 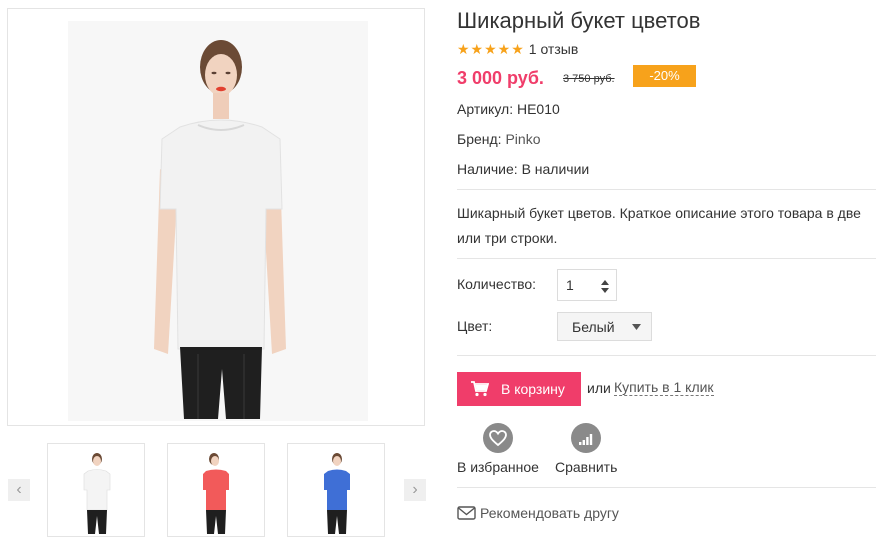 I want to click on thumbnails-next-button: ›, so click(x=415, y=490).